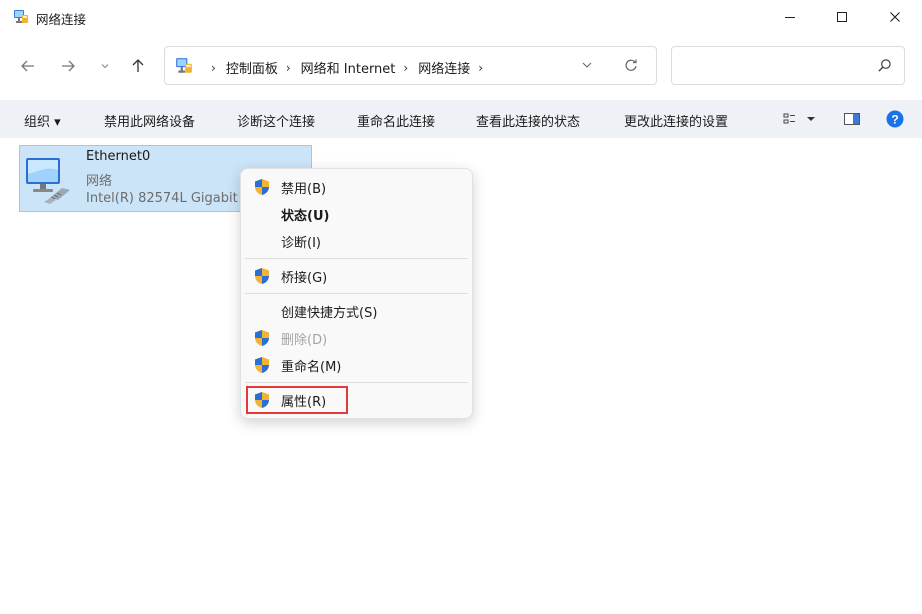 This screenshot has width=922, height=614. I want to click on menu-item-label: 禁用(B), so click(304, 189).